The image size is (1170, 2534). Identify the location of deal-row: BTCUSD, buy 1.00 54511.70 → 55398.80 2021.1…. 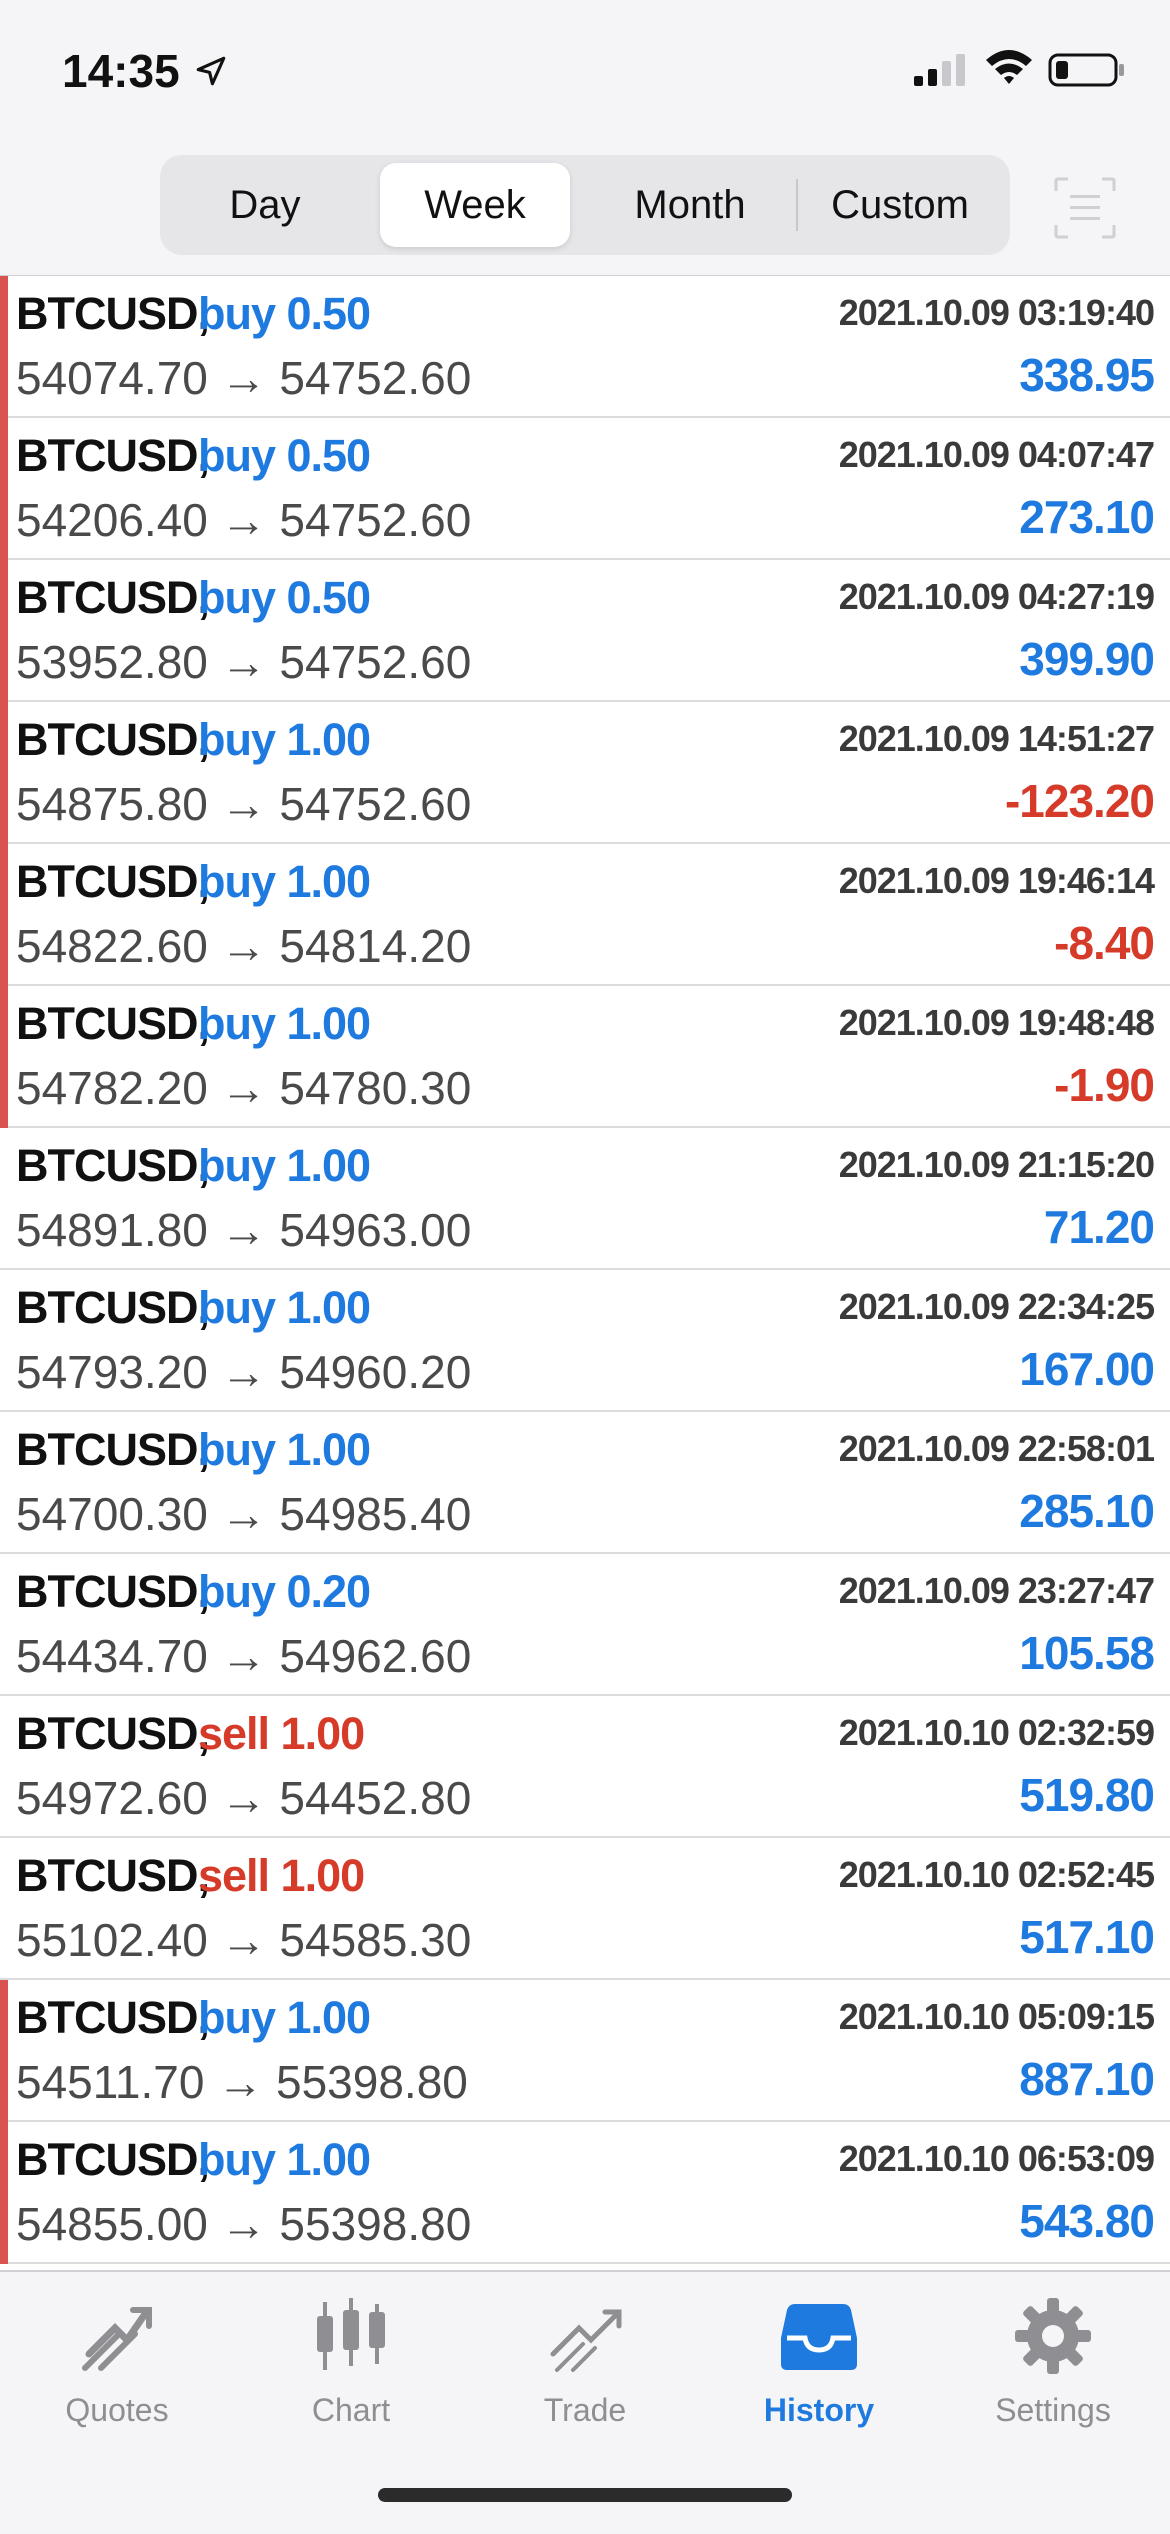
(585, 2051).